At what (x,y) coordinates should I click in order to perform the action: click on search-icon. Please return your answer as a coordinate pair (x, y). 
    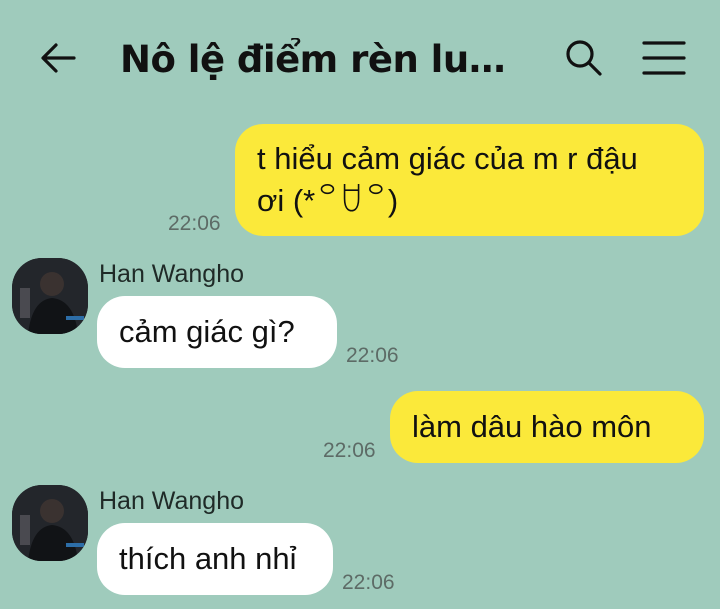
    Looking at the image, I should click on (584, 58).